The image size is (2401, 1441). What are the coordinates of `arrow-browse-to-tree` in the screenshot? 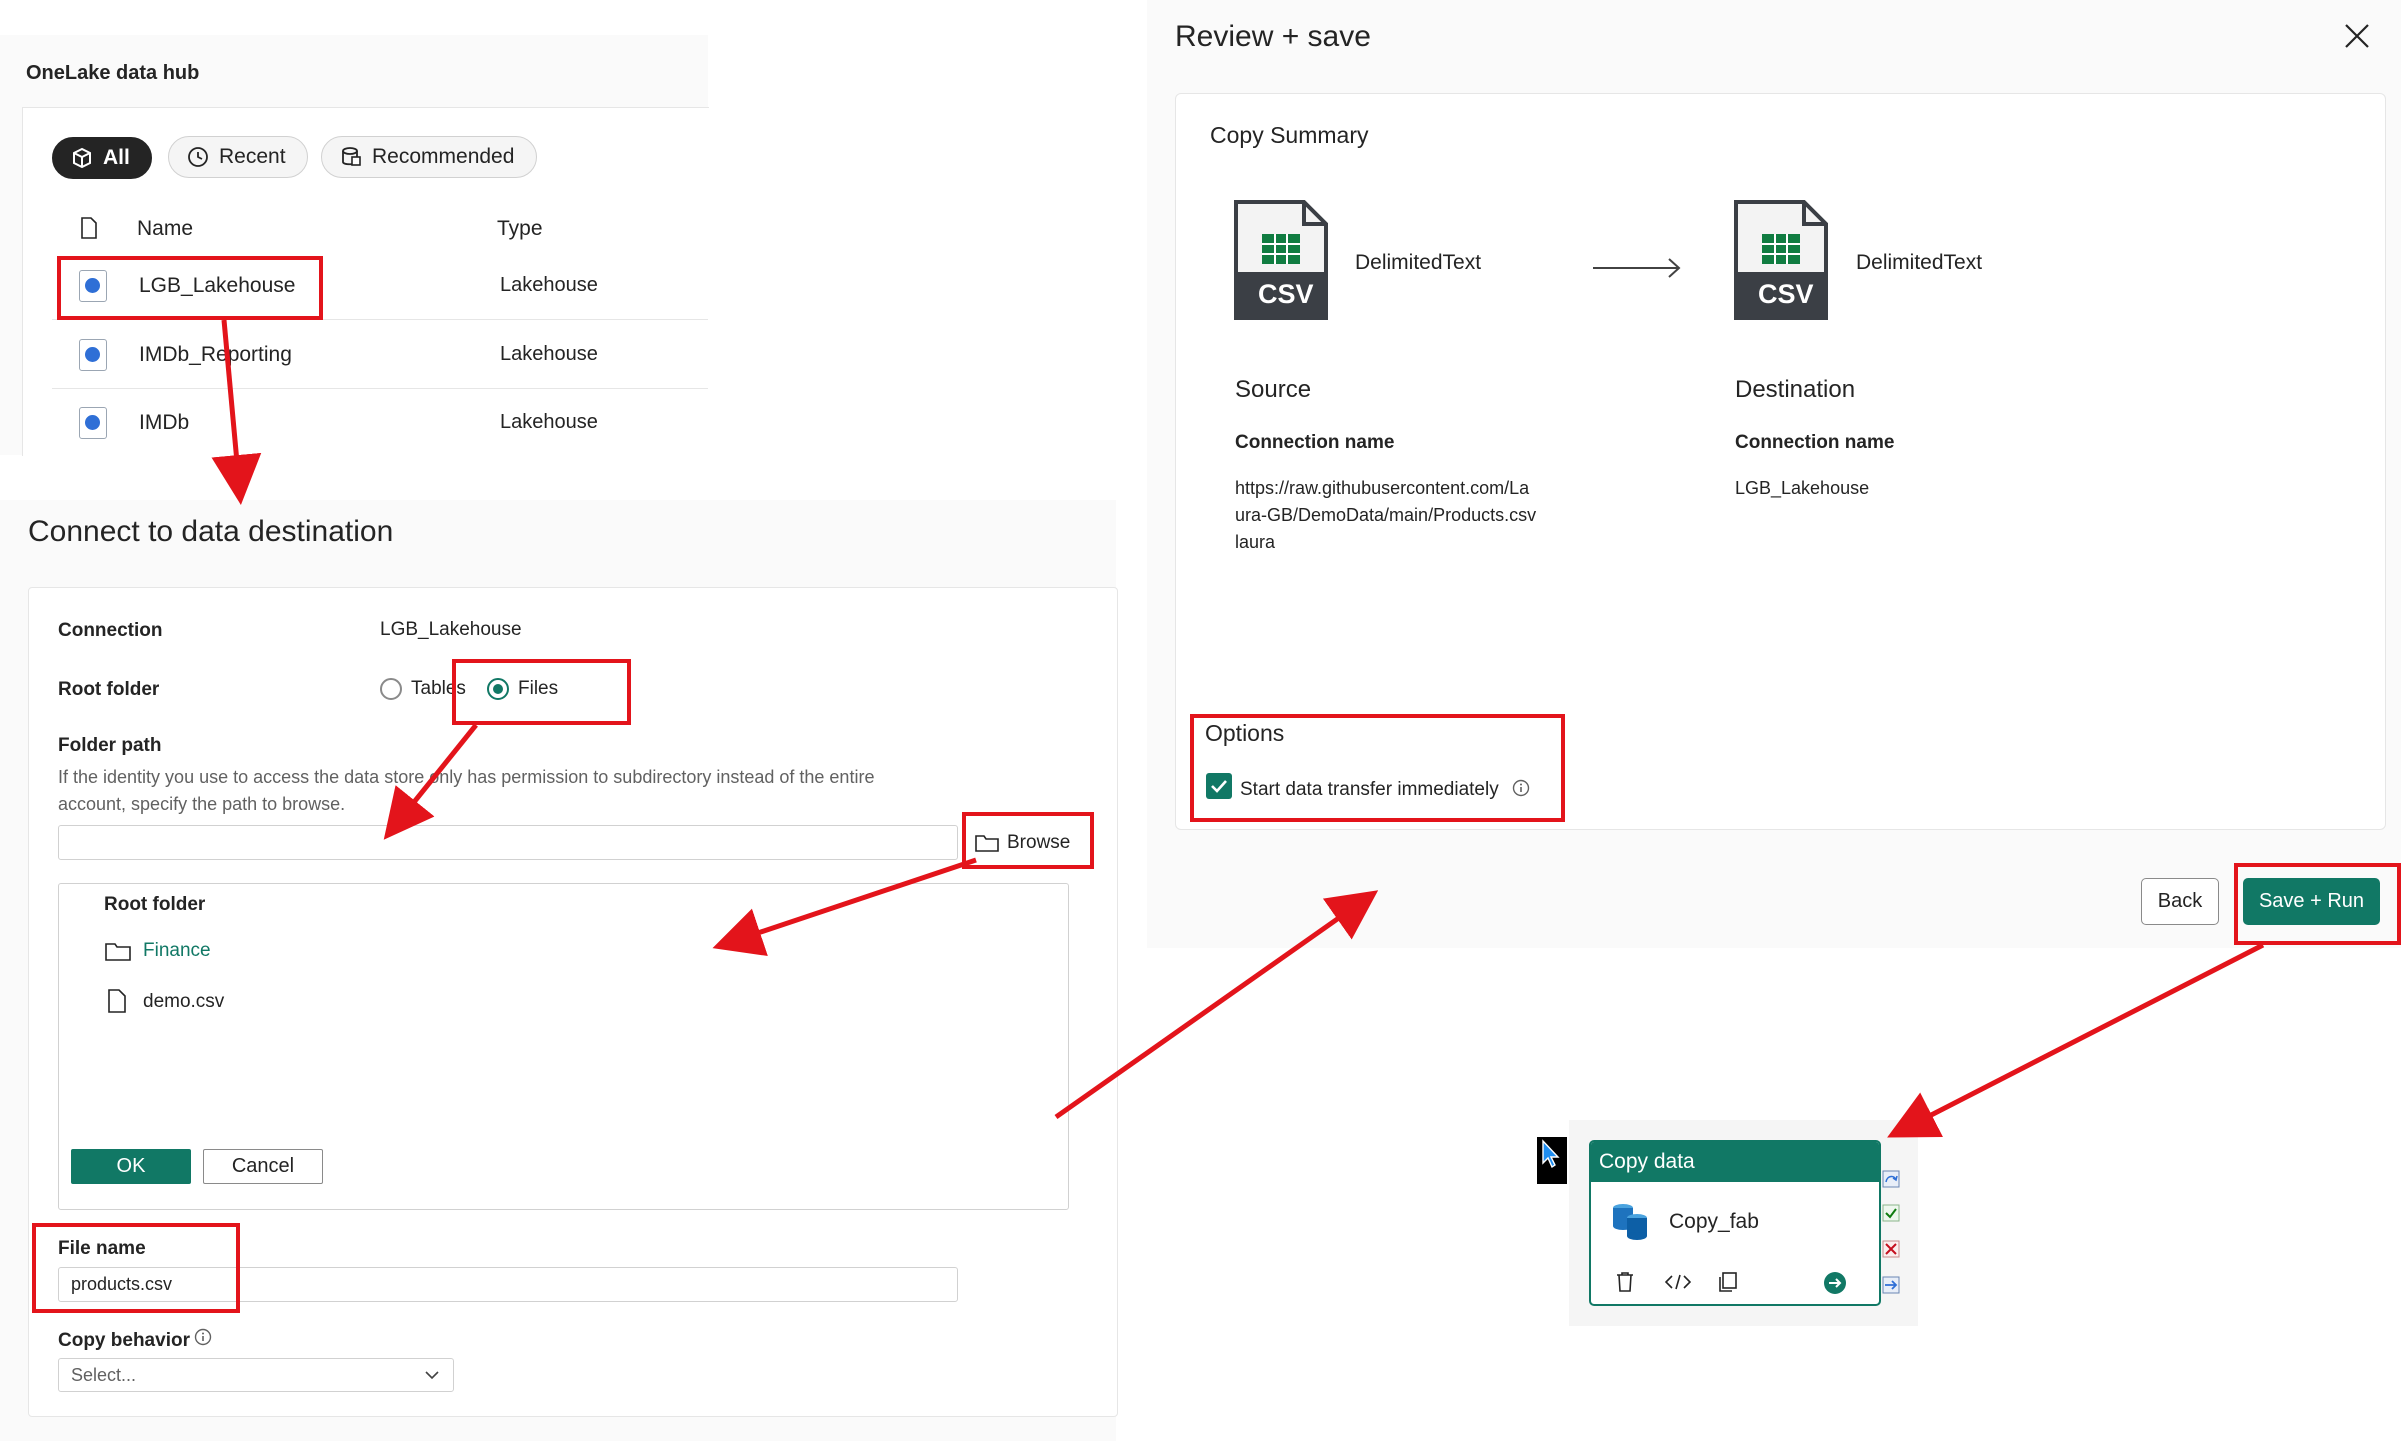 It's located at (844, 907).